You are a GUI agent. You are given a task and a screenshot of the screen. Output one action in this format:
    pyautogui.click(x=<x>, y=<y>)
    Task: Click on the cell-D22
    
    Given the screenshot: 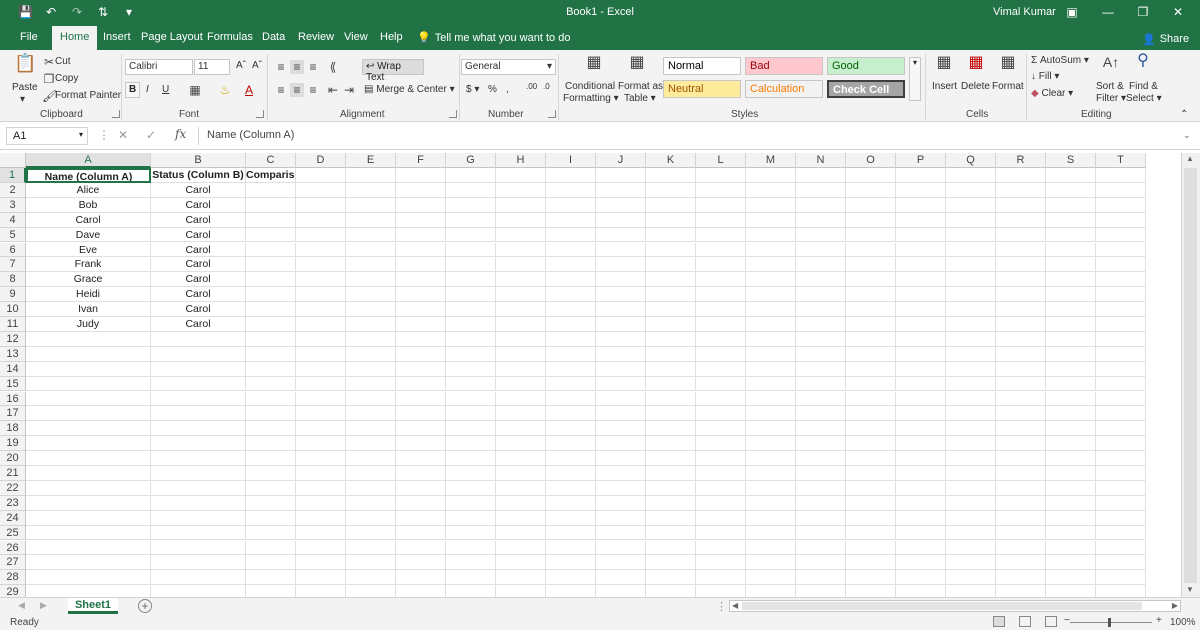 What is the action you would take?
    pyautogui.click(x=321, y=488)
    